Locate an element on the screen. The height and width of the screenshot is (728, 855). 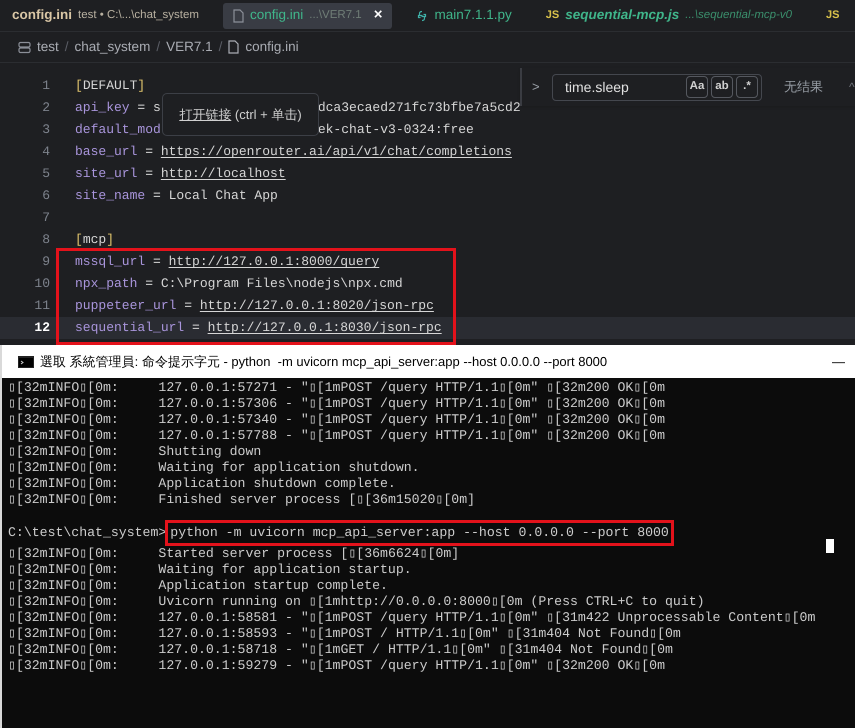
line-number: 12 is located at coordinates (41, 328).